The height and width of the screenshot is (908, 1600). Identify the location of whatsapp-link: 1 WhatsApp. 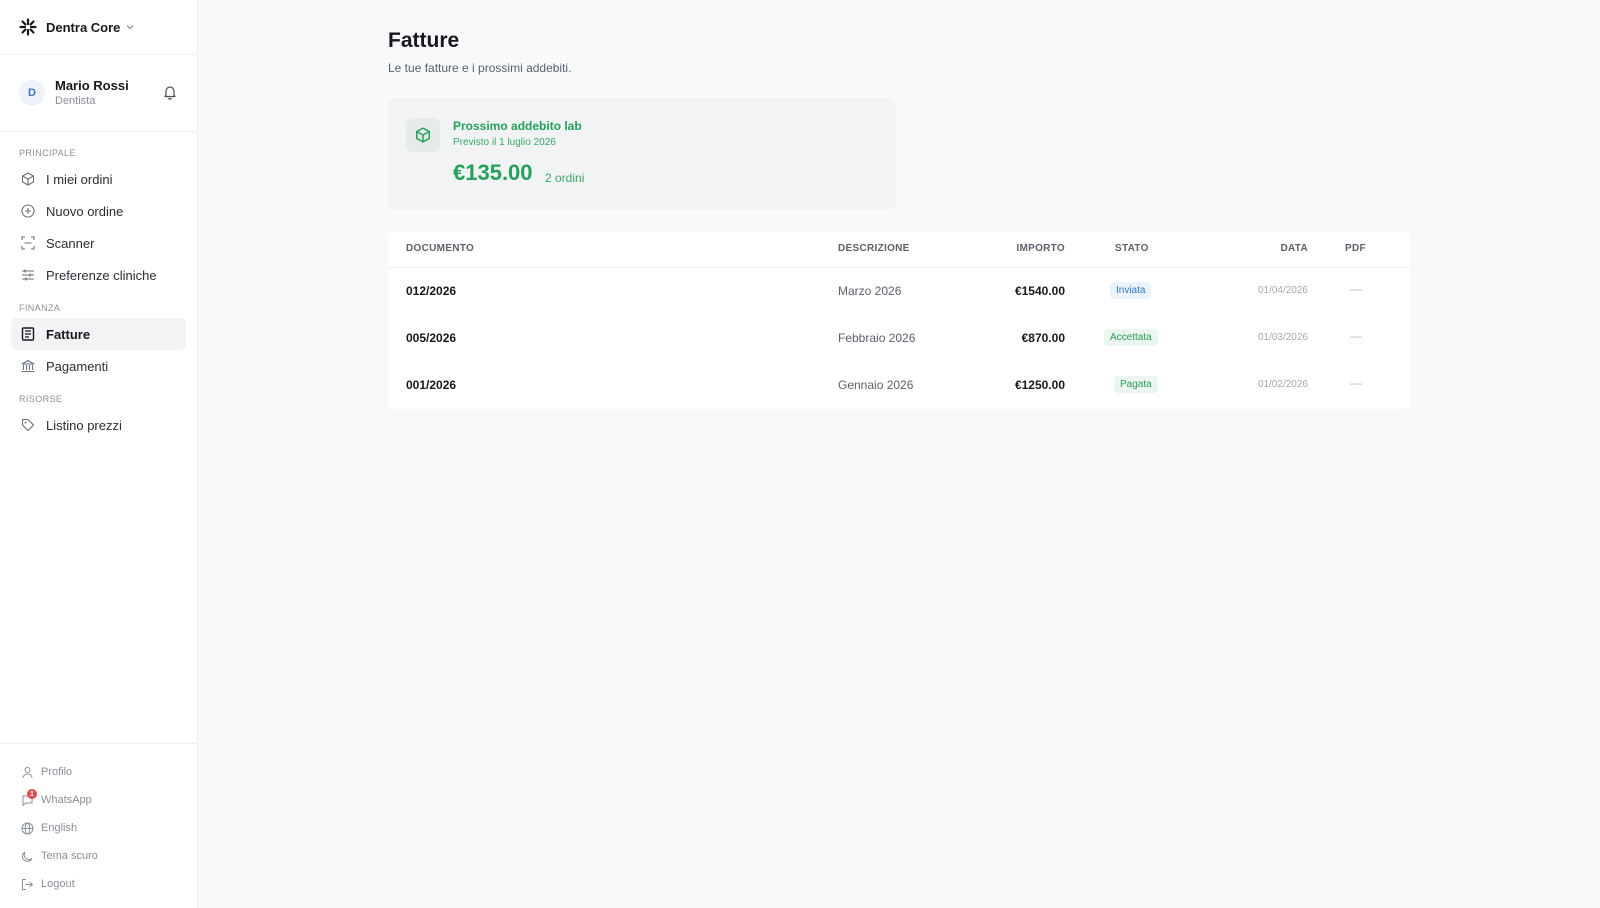
(99, 800).